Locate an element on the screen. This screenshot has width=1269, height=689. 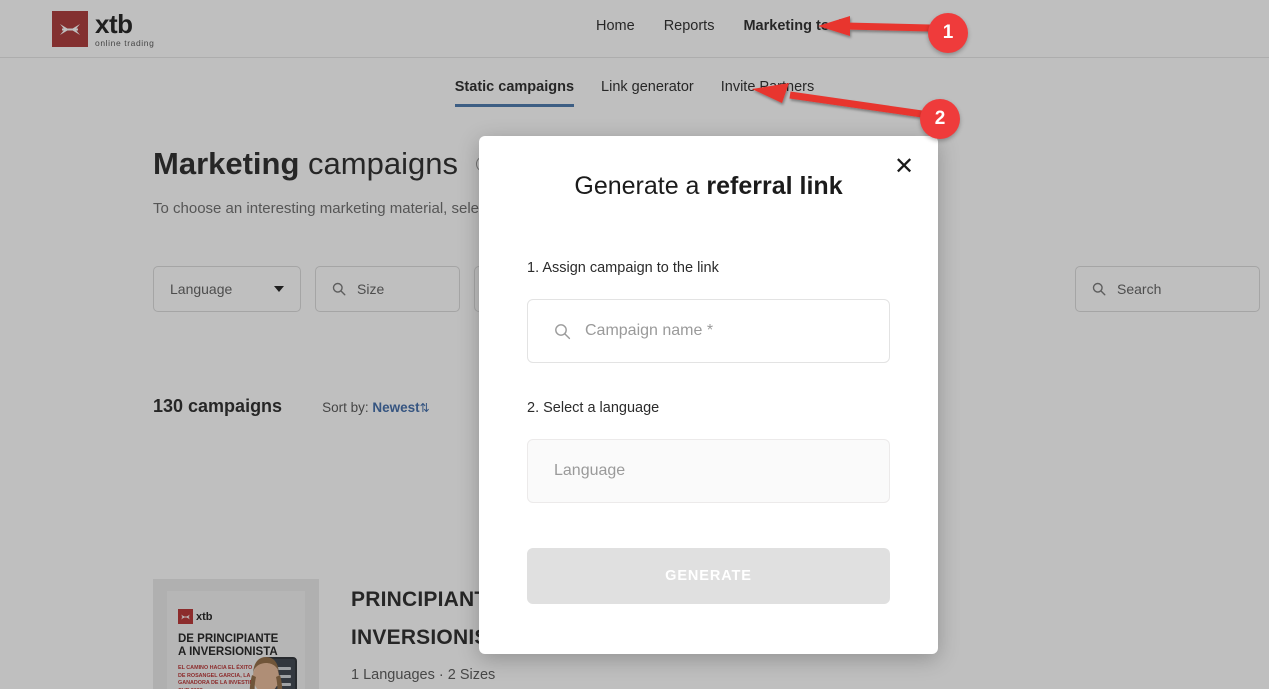
campaign-name-placeholder: Campaign name * is located at coordinates (649, 330).